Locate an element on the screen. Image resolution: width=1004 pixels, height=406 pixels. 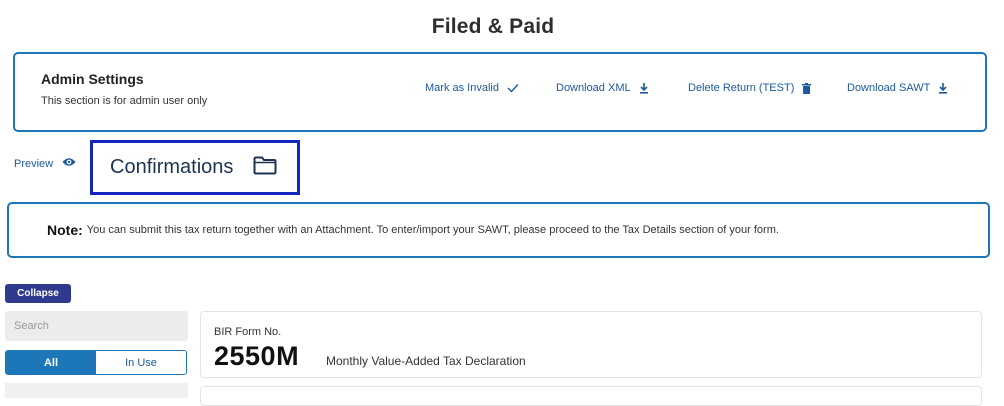
confirmations-label: Confirmations is located at coordinates (172, 167).